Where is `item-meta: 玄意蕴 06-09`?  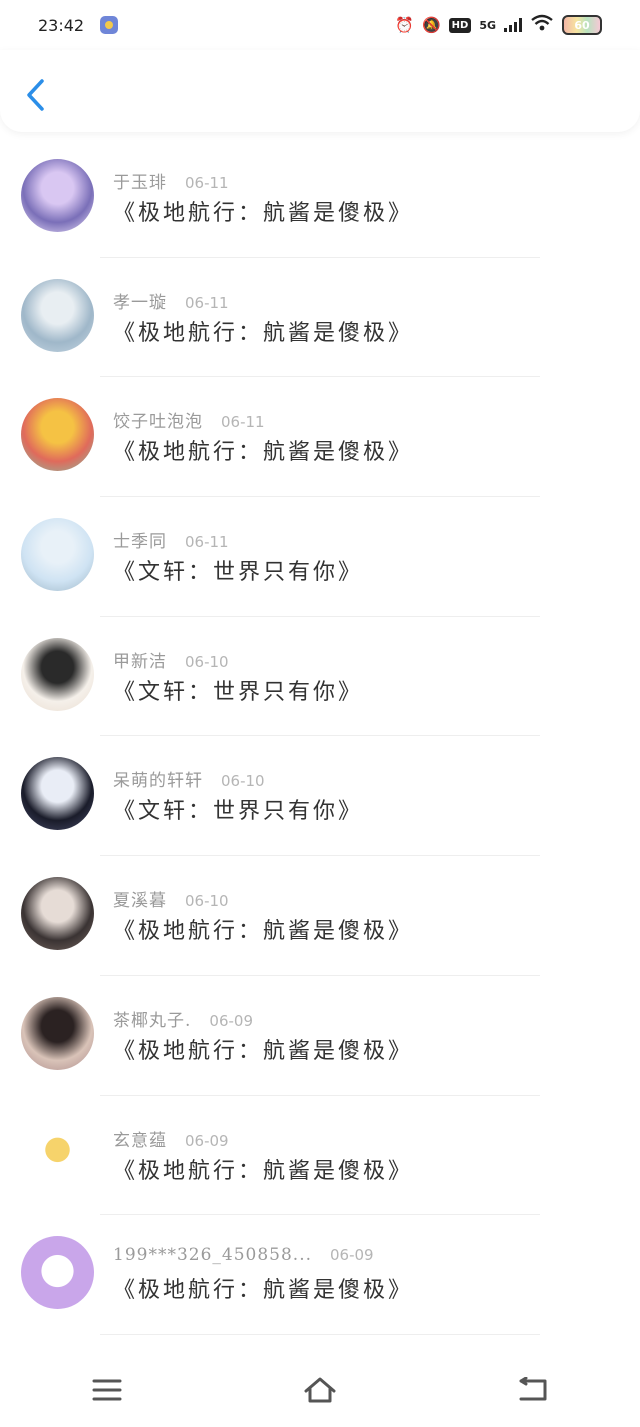 item-meta: 玄意蕴 06-09 is located at coordinates (171, 1138).